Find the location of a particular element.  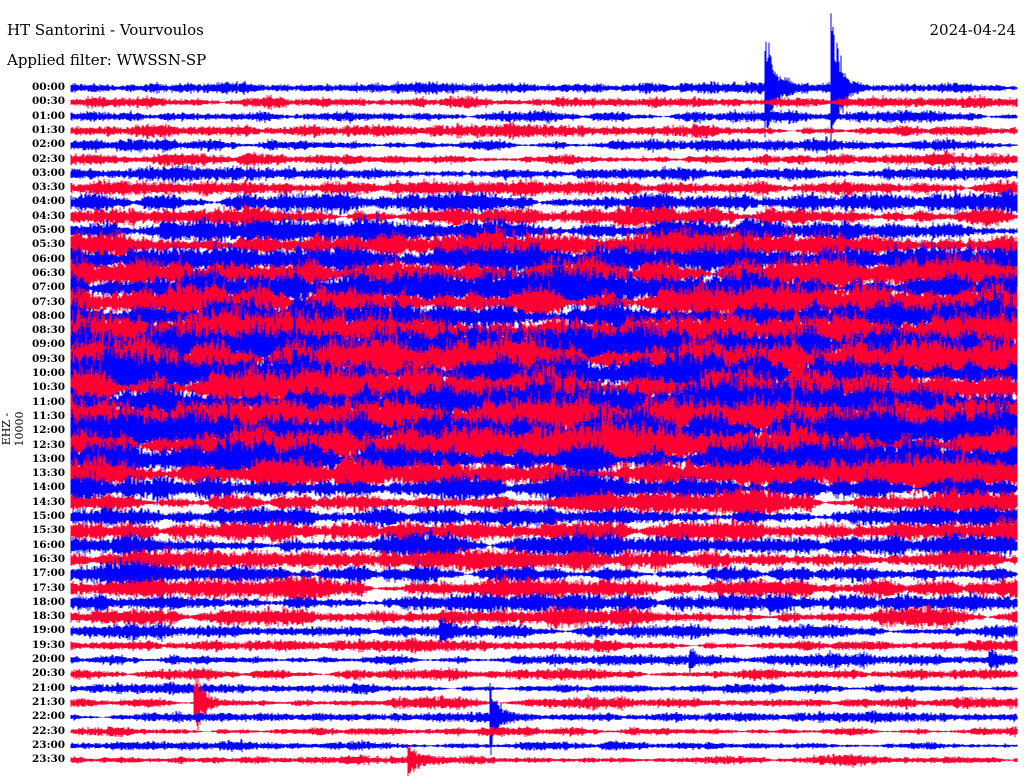

trace-1930 is located at coordinates (544, 645).